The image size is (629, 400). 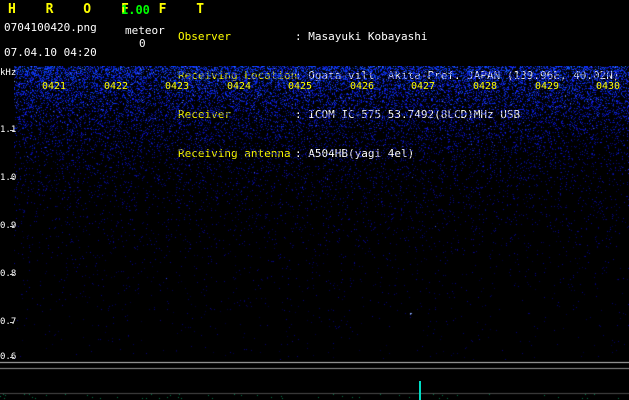 What do you see at coordinates (362, 86) in the screenshot?
I see `time-label: 0426` at bounding box center [362, 86].